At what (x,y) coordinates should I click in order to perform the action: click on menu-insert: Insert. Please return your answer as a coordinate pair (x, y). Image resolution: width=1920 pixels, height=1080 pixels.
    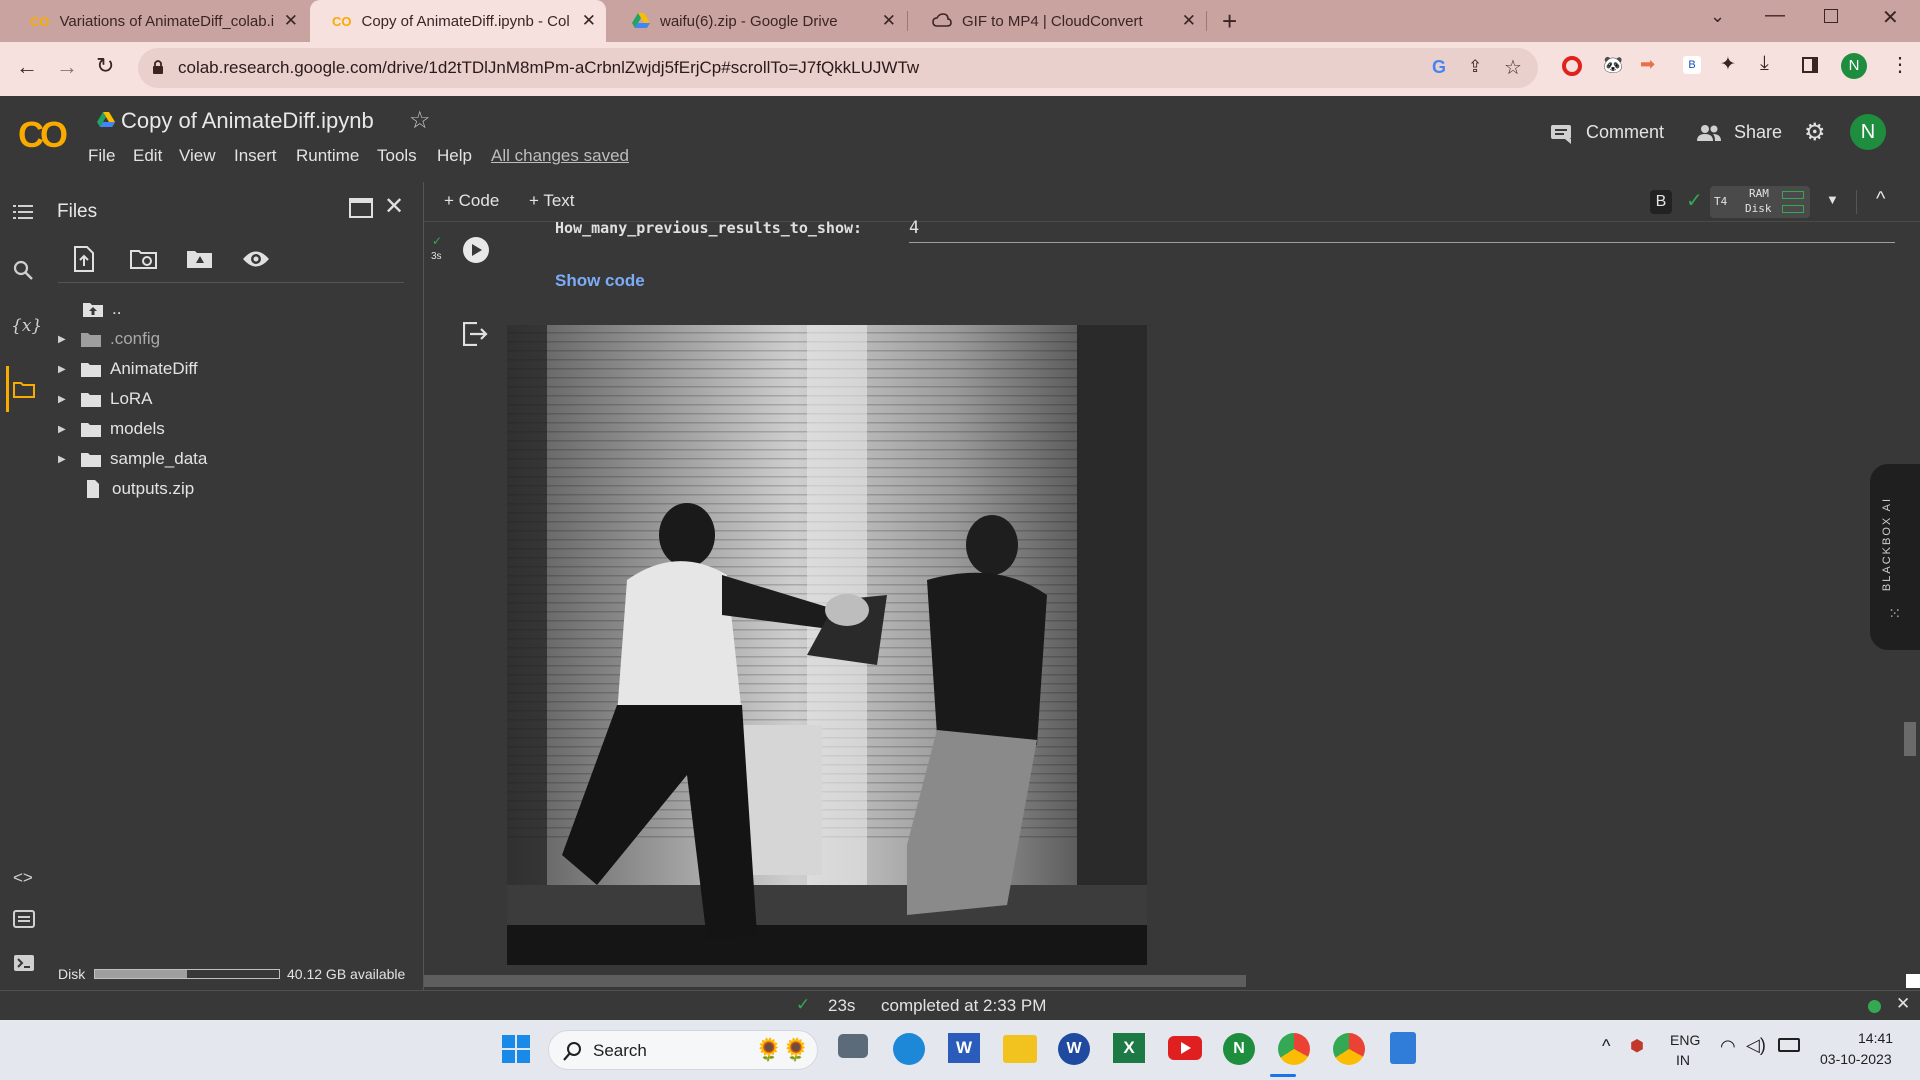
    Looking at the image, I should click on (255, 156).